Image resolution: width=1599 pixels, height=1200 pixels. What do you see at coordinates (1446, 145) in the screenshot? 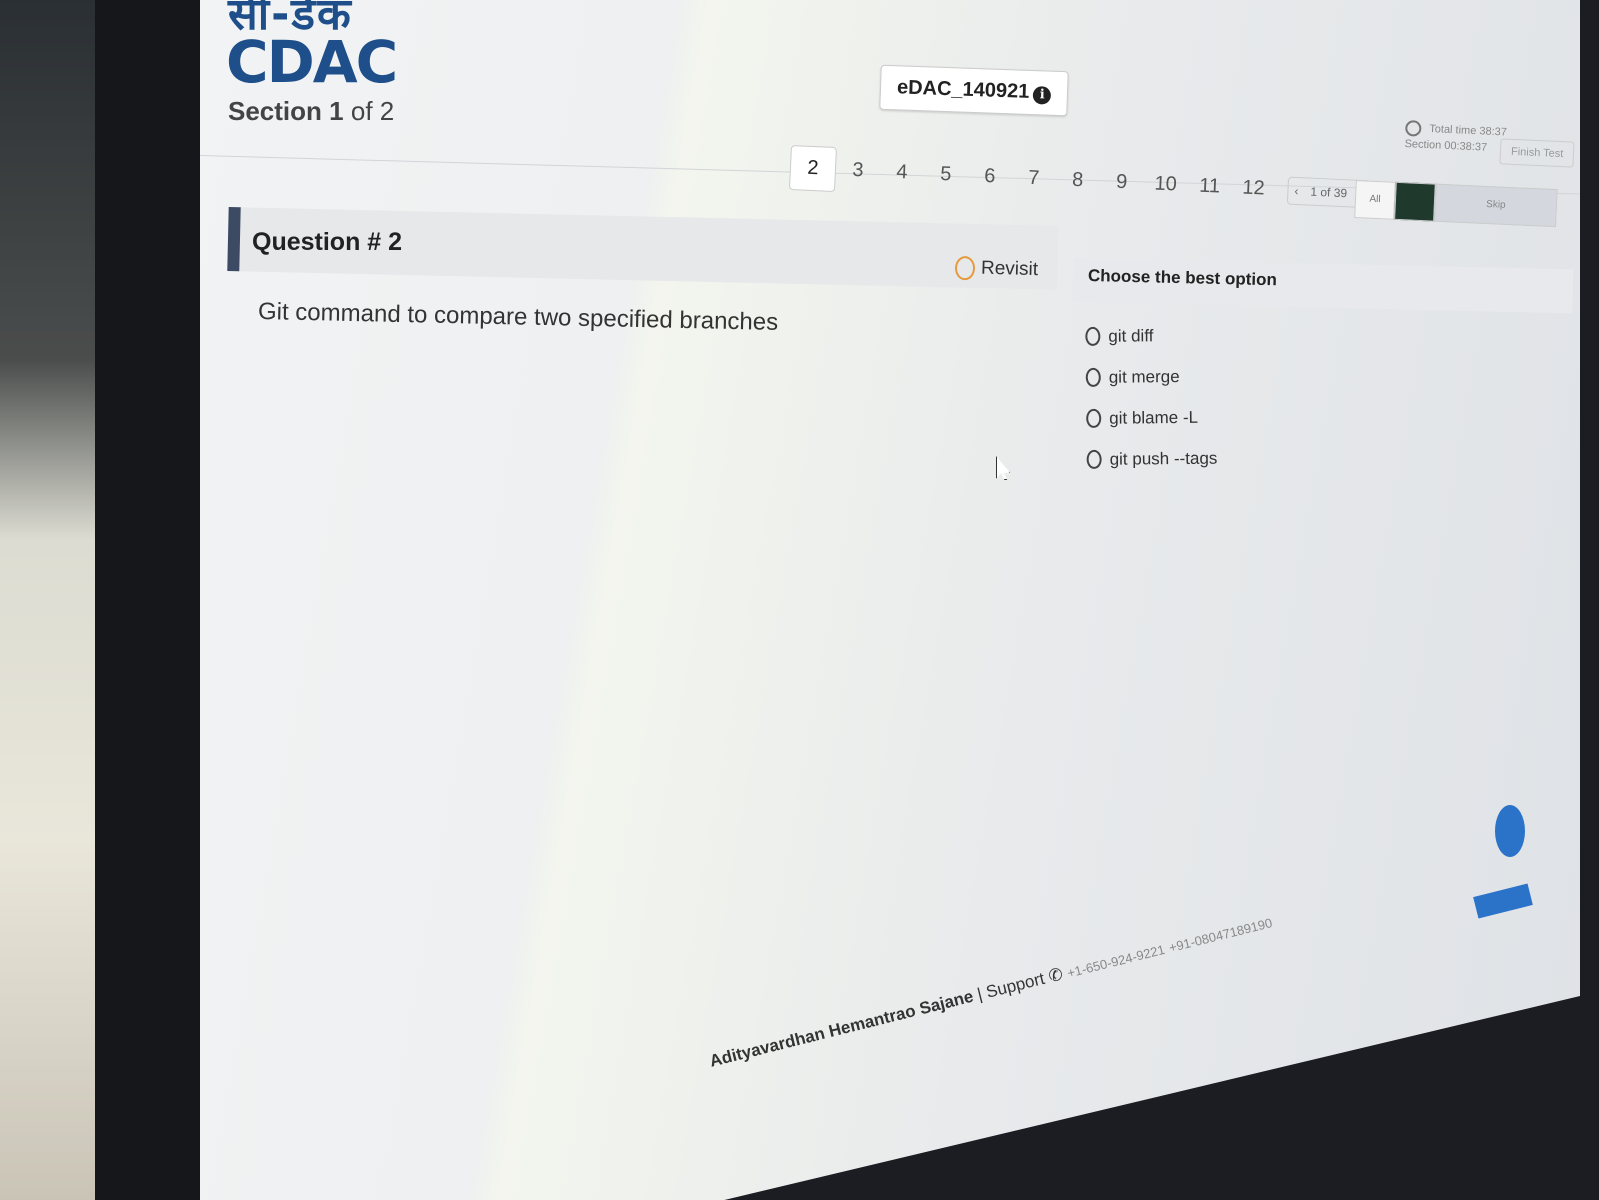
I see `section-time: Section 00:38:37` at bounding box center [1446, 145].